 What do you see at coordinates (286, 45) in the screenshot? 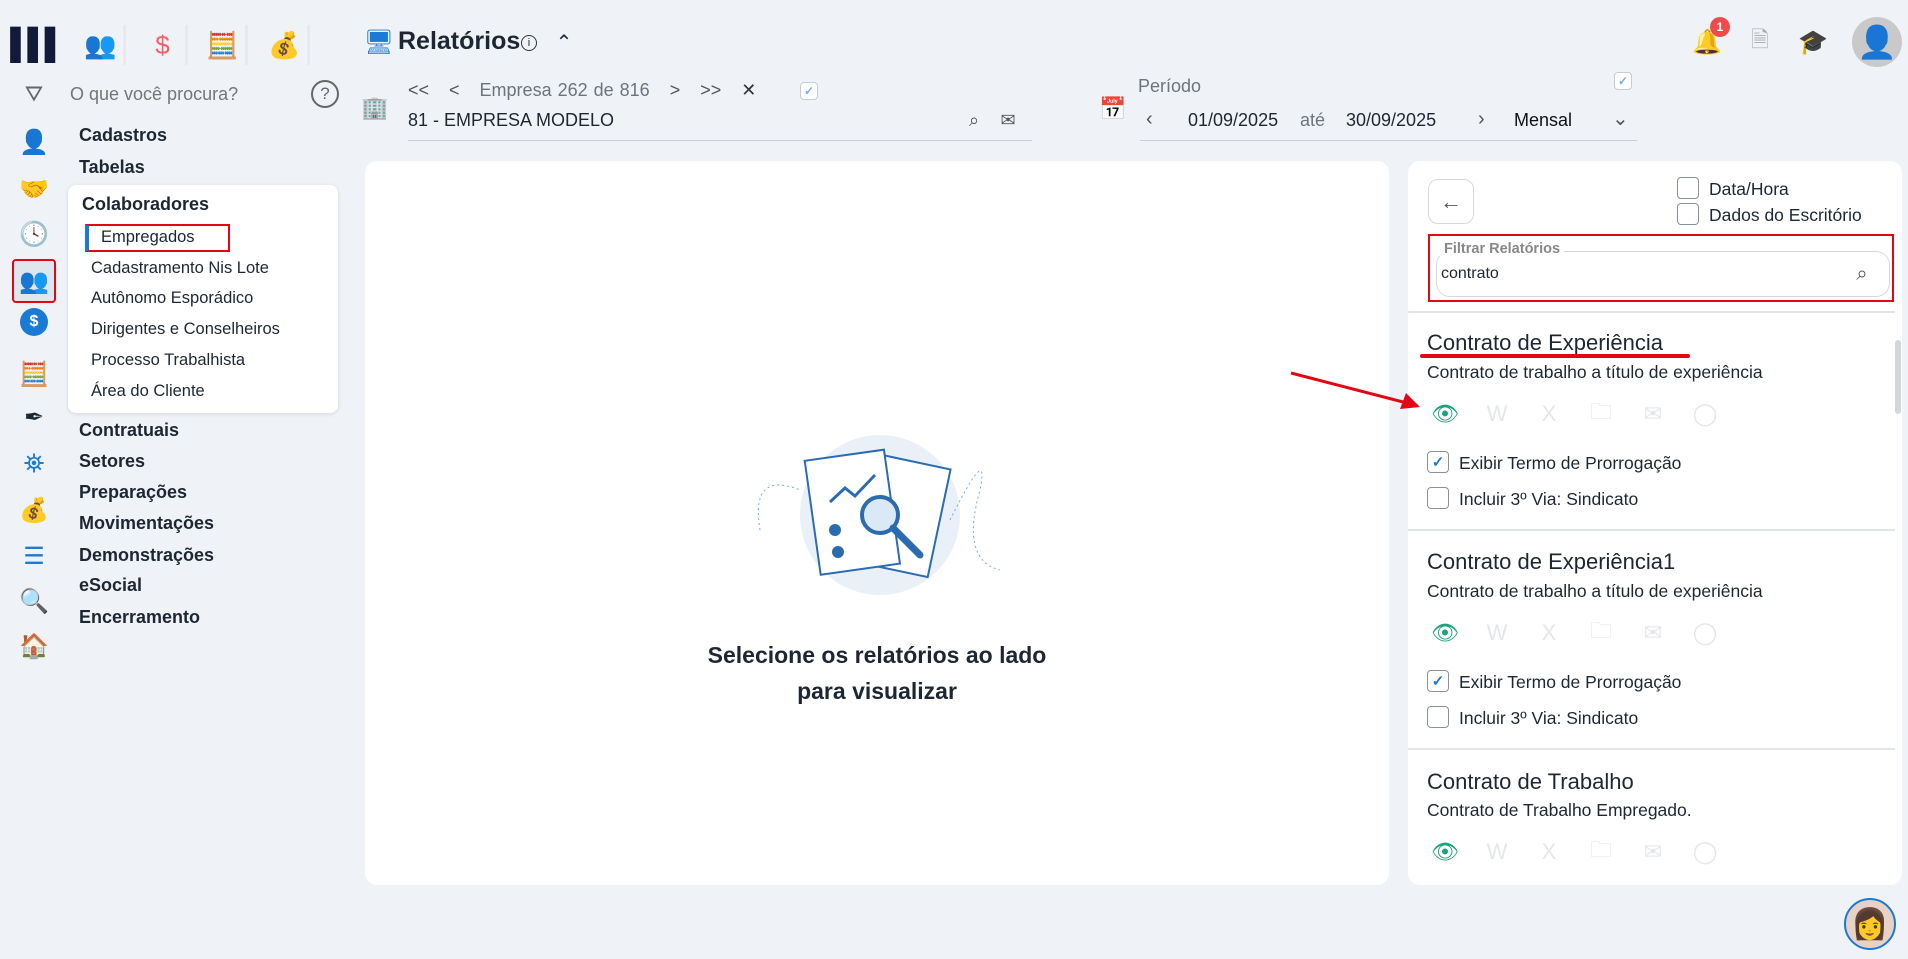
I see `money-bag-app-icon: 💰` at bounding box center [286, 45].